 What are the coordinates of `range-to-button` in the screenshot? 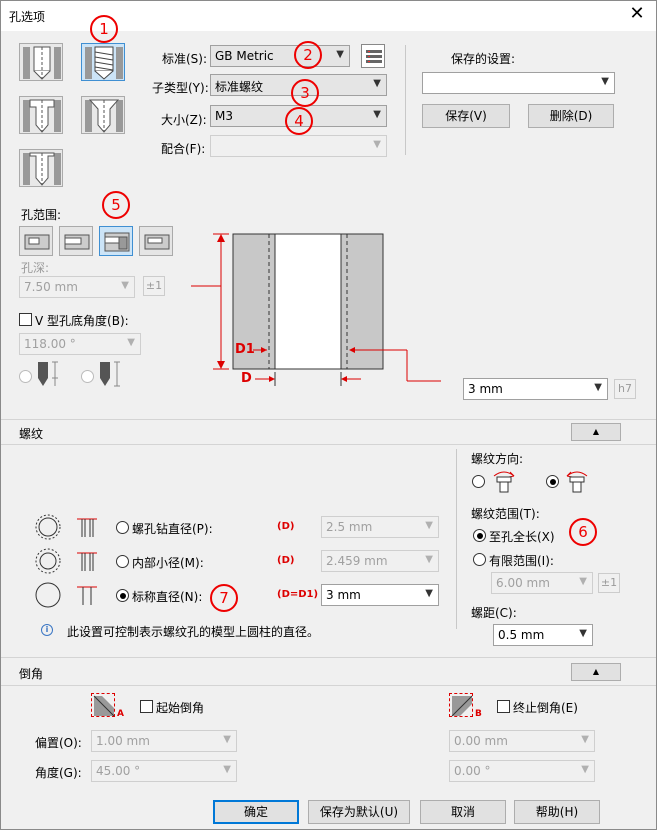 It's located at (156, 241).